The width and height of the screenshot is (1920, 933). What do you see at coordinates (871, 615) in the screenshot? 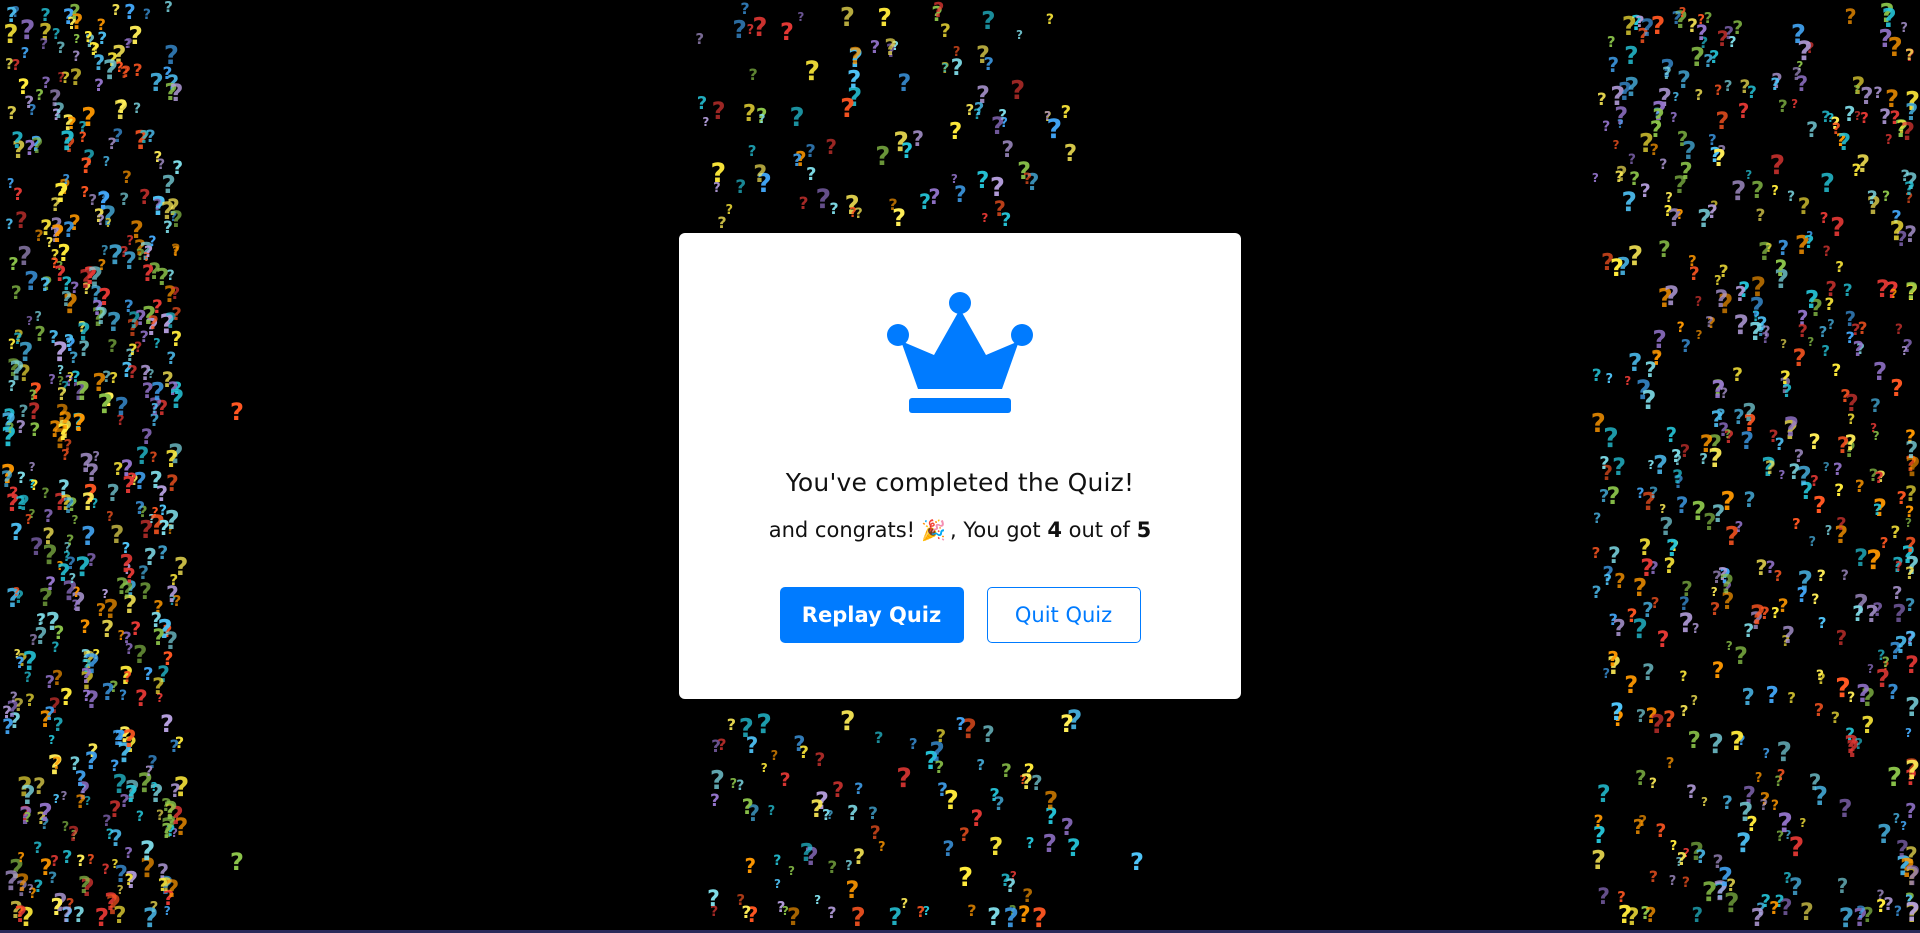
I see `replay-quiz-button: Replay Quiz` at bounding box center [871, 615].